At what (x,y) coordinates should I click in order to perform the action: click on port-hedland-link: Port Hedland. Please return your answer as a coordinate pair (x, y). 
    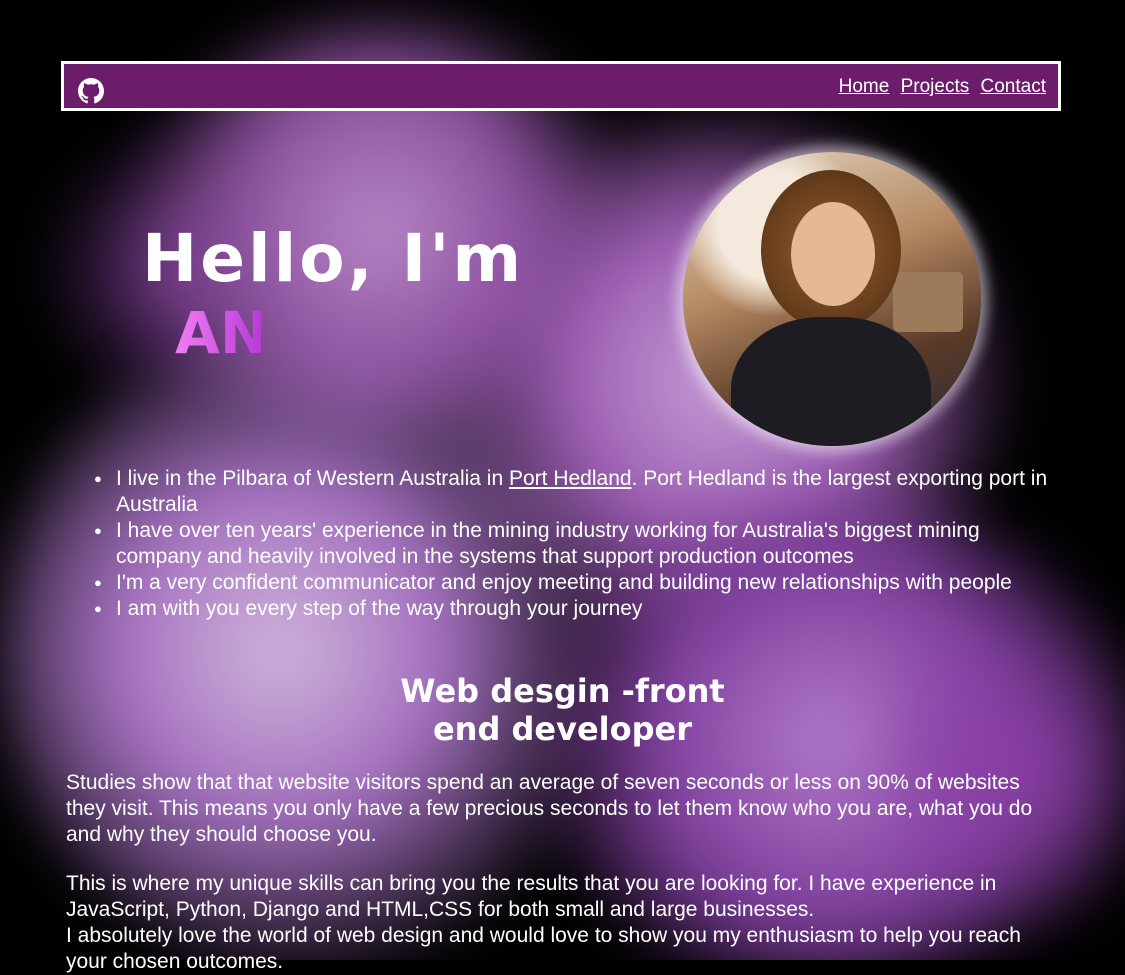
    Looking at the image, I should click on (570, 478).